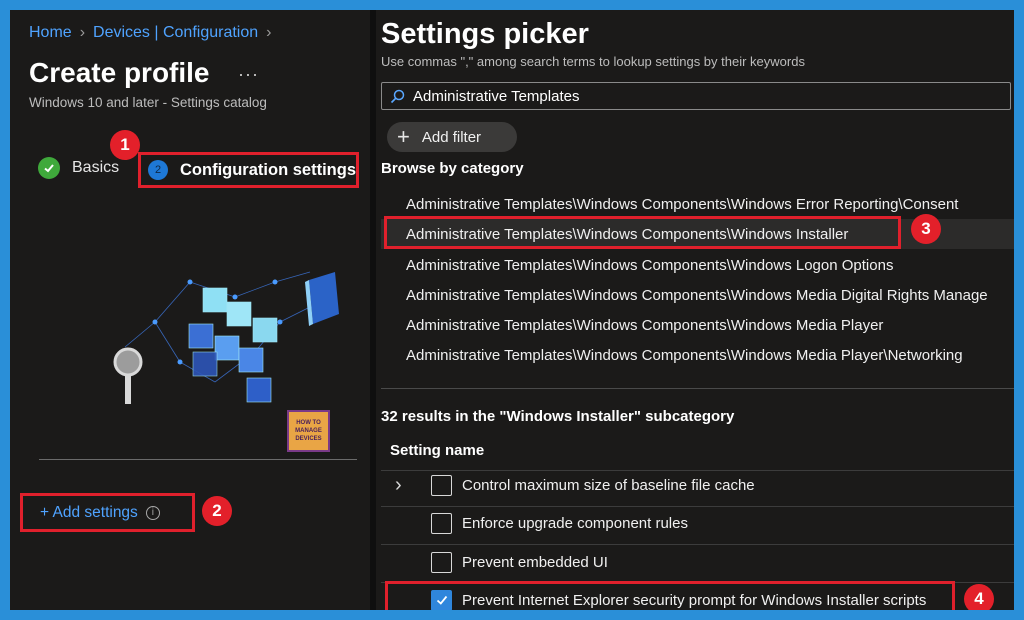 This screenshot has height=620, width=1024. I want to click on search-input: Administrative Templates, so click(696, 96).